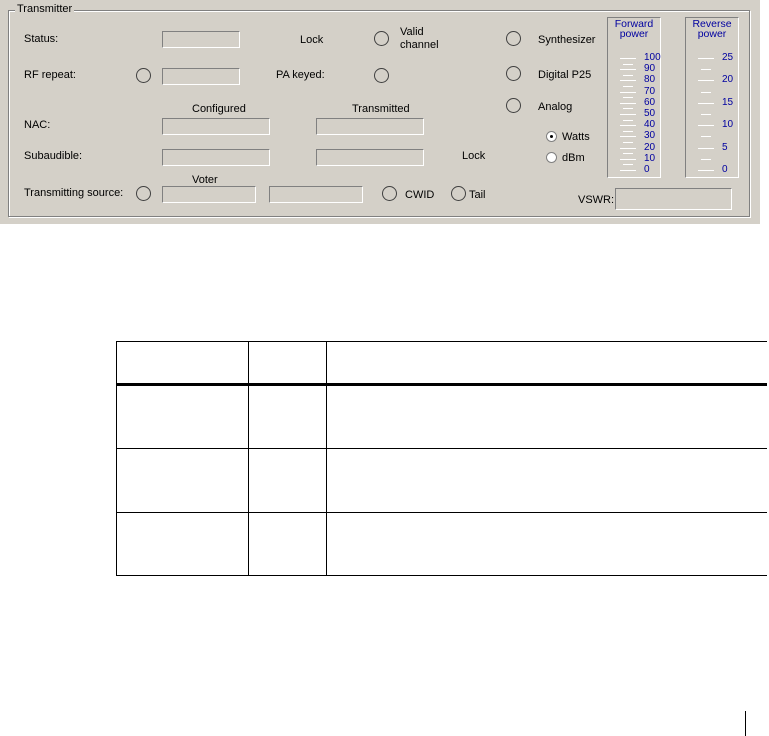 This screenshot has height=736, width=769. Describe the element at coordinates (458, 193) in the screenshot. I see `tail-indicator` at that location.